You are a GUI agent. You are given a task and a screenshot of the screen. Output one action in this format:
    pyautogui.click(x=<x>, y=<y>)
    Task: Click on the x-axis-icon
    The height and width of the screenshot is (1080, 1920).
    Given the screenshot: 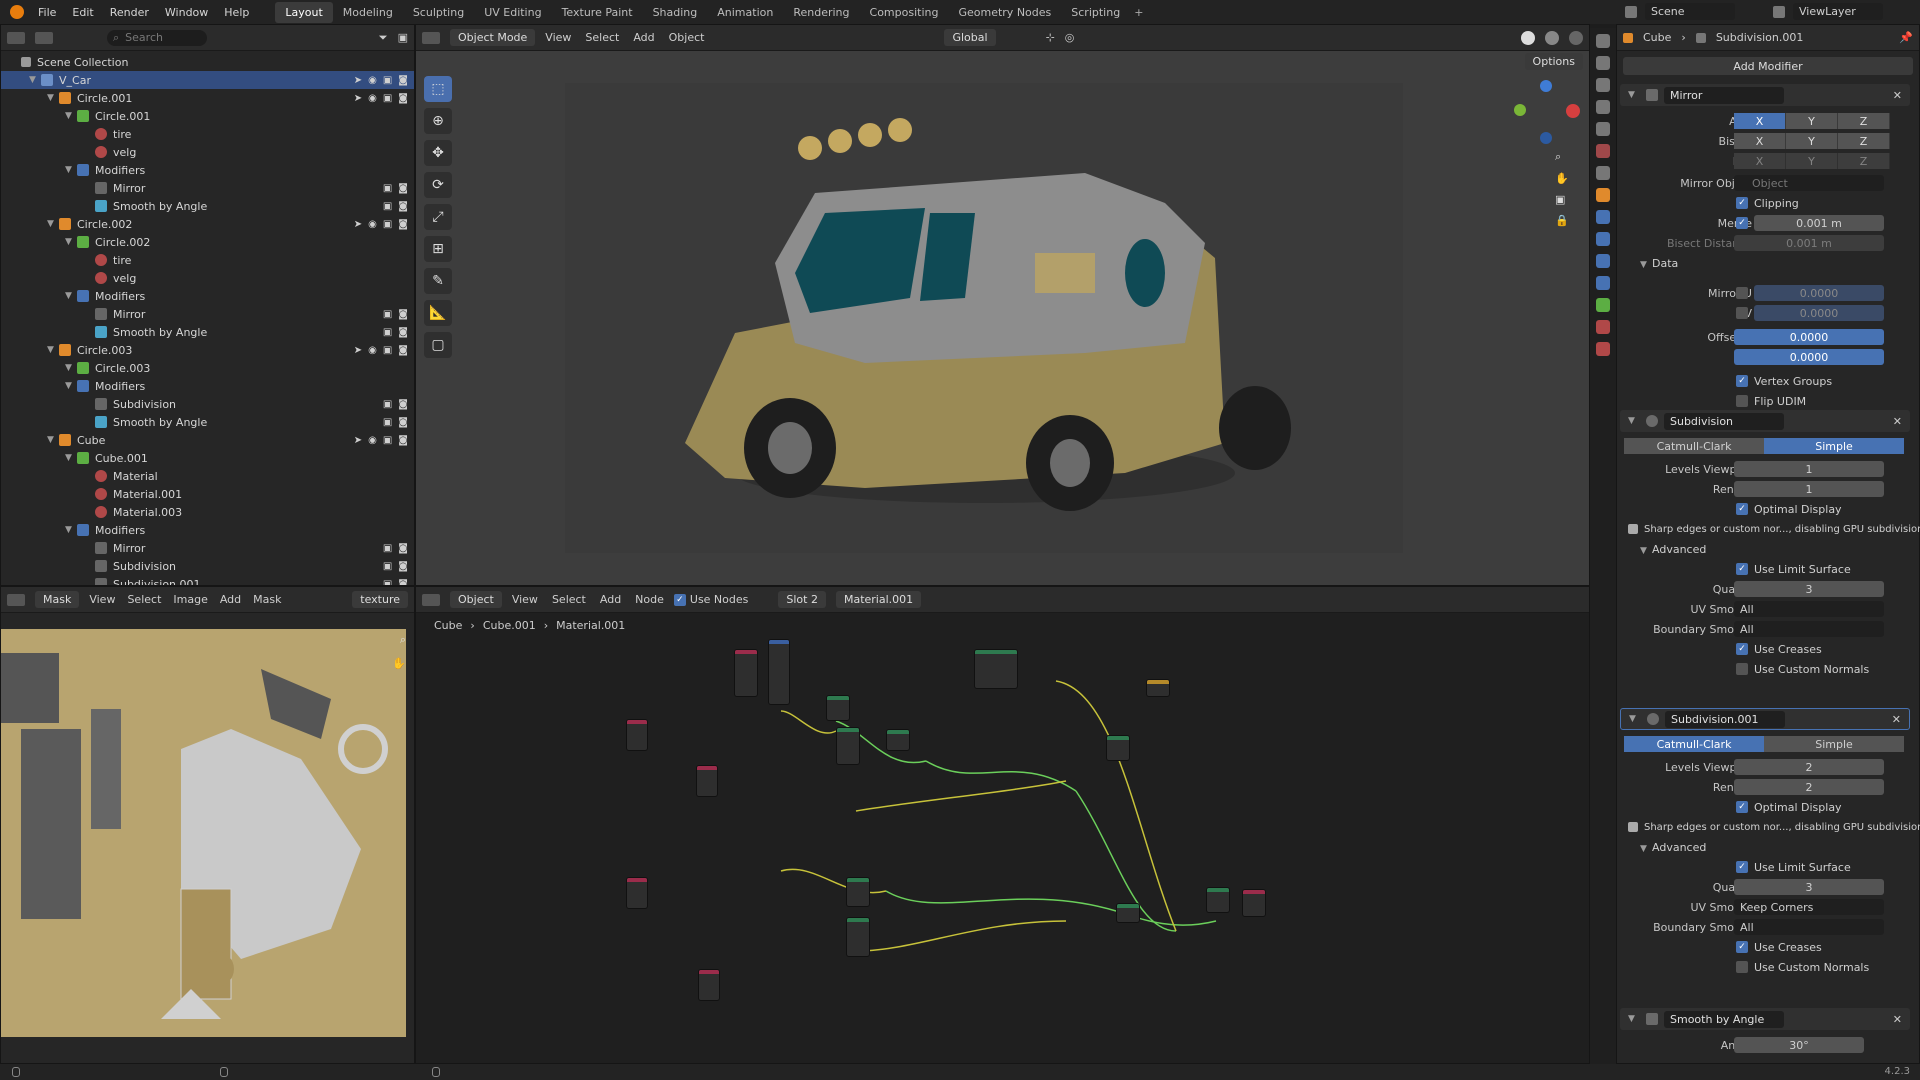 What is the action you would take?
    pyautogui.click(x=1573, y=111)
    